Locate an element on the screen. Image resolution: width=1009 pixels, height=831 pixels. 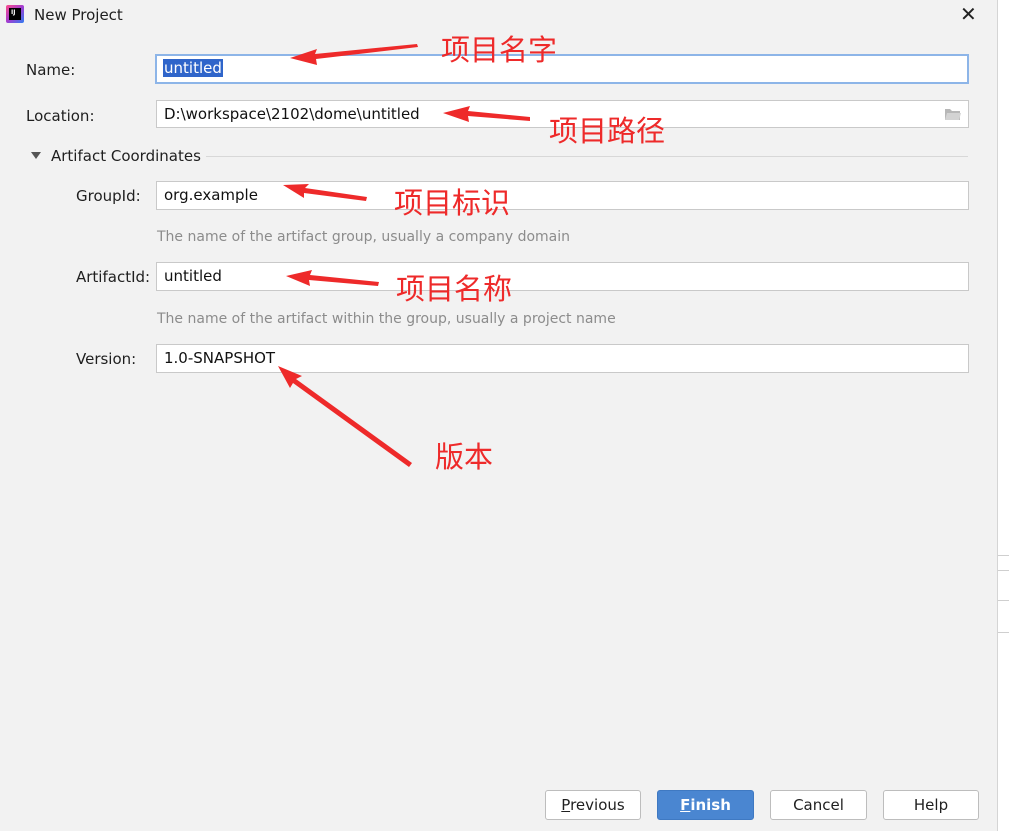
artifactid-field-value: untitled is located at coordinates (193, 276).